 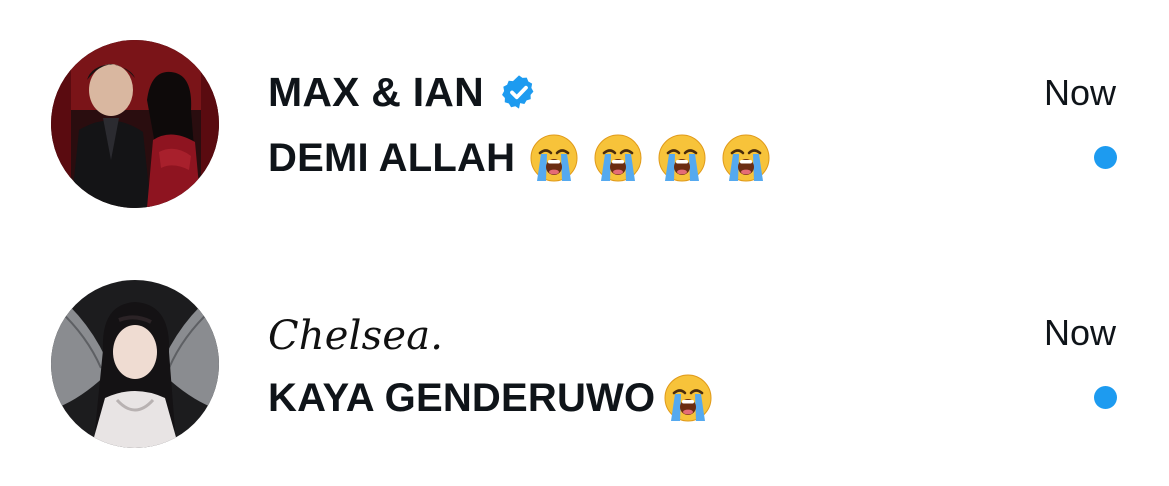 What do you see at coordinates (462, 398) in the screenshot?
I see `message-text: KAYA GENDERUWO` at bounding box center [462, 398].